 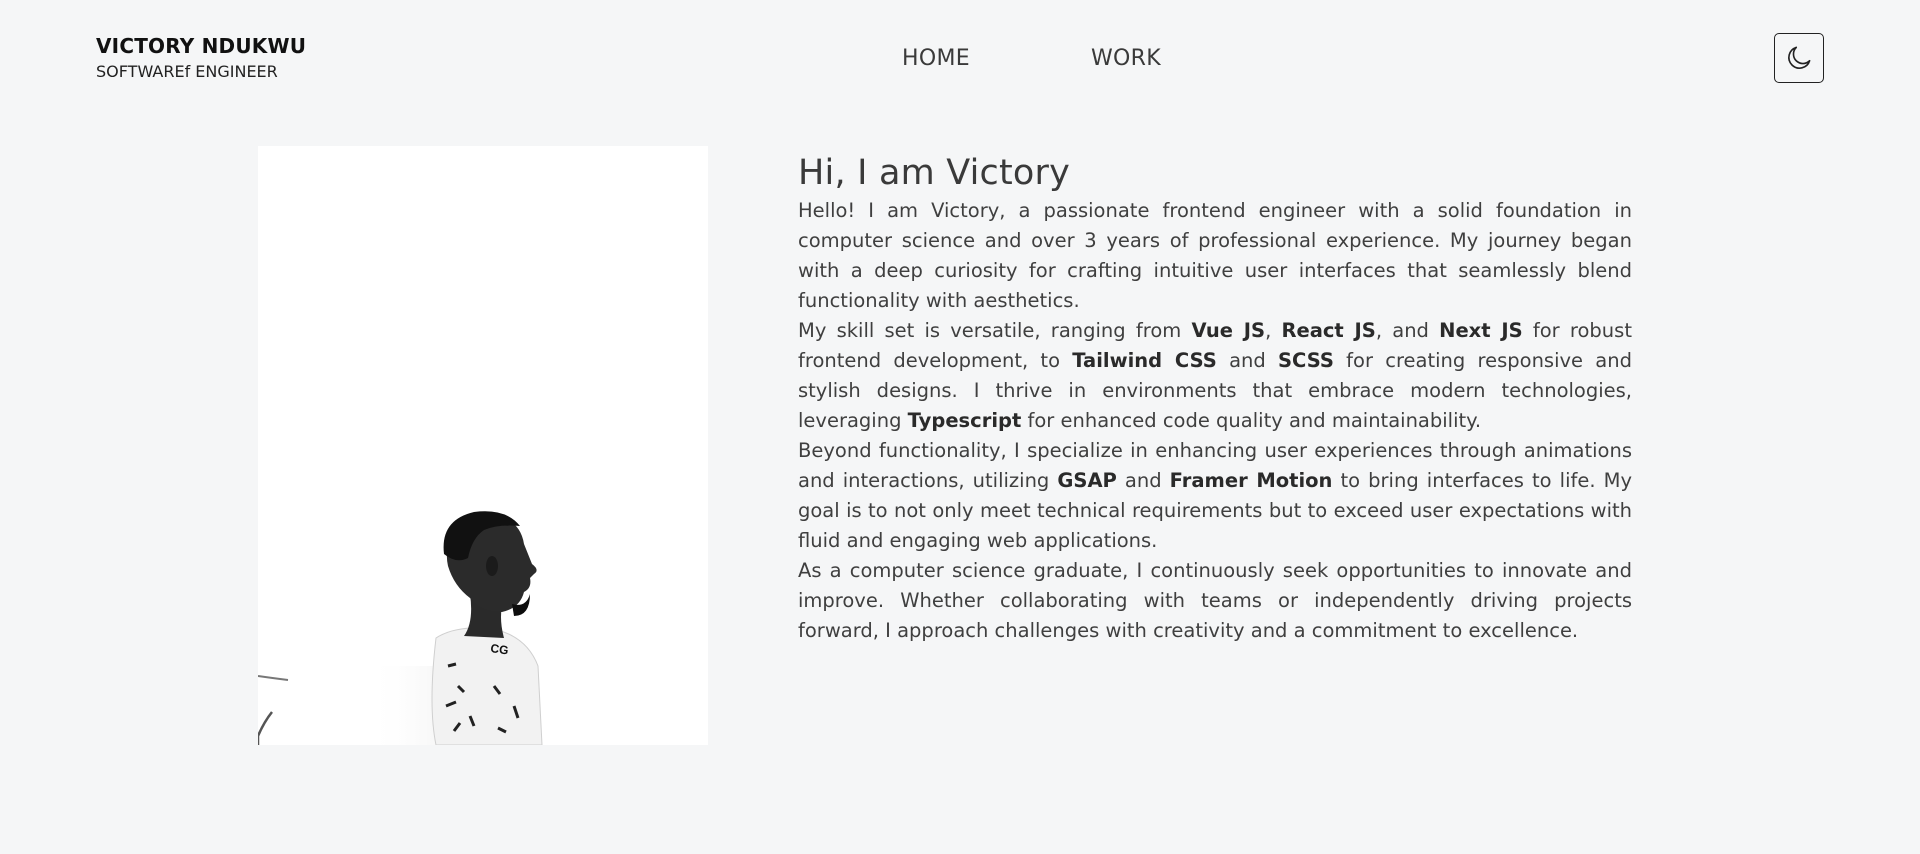 I want to click on main-nav: HOME WORK, so click(x=1031, y=59).